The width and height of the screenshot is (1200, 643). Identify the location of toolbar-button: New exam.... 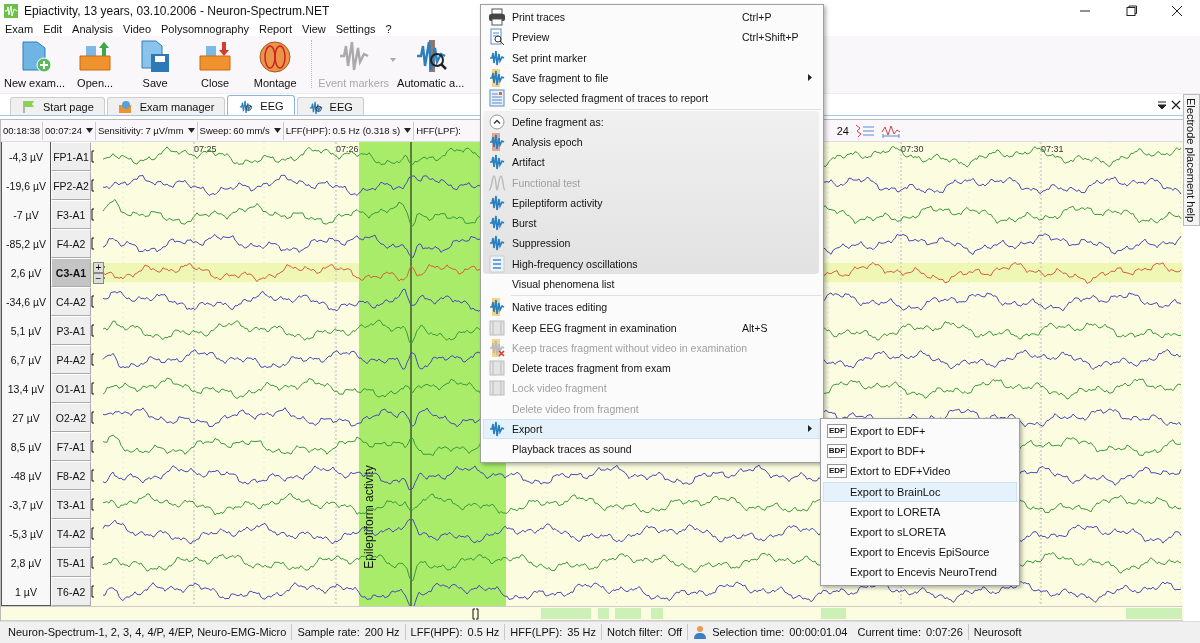
(35, 64).